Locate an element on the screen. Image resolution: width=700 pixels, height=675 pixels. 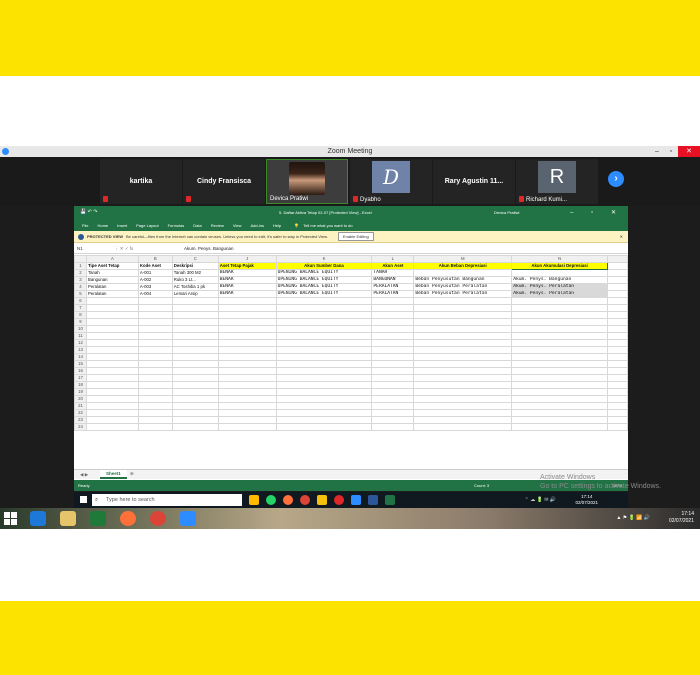
column-header: B is located at coordinates (155, 259).